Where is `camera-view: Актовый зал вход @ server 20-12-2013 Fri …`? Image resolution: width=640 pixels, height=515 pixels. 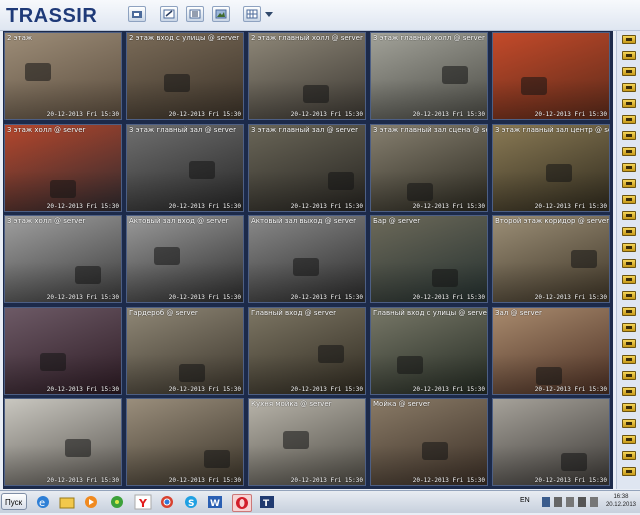
camera-view: Актовый зал вход @ server 20-12-2013 Fri … is located at coordinates (185, 259).